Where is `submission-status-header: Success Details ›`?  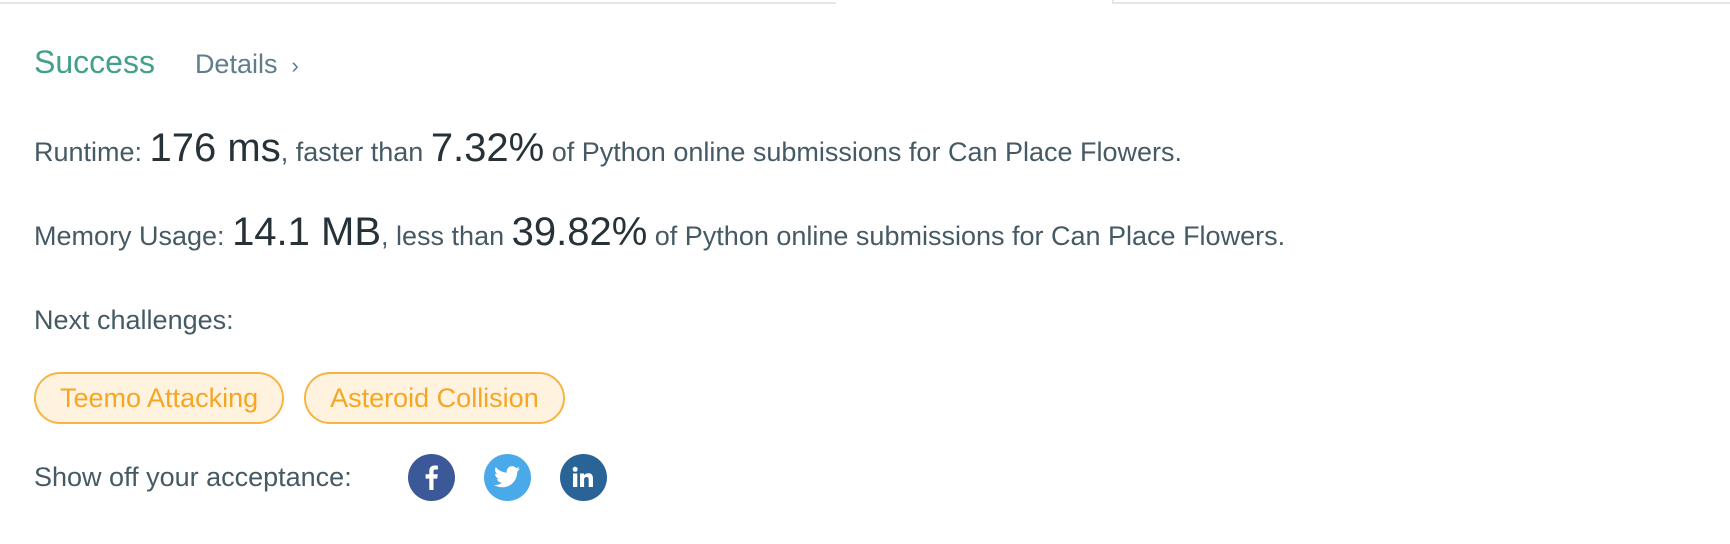
submission-status-header: Success Details › is located at coordinates (166, 69).